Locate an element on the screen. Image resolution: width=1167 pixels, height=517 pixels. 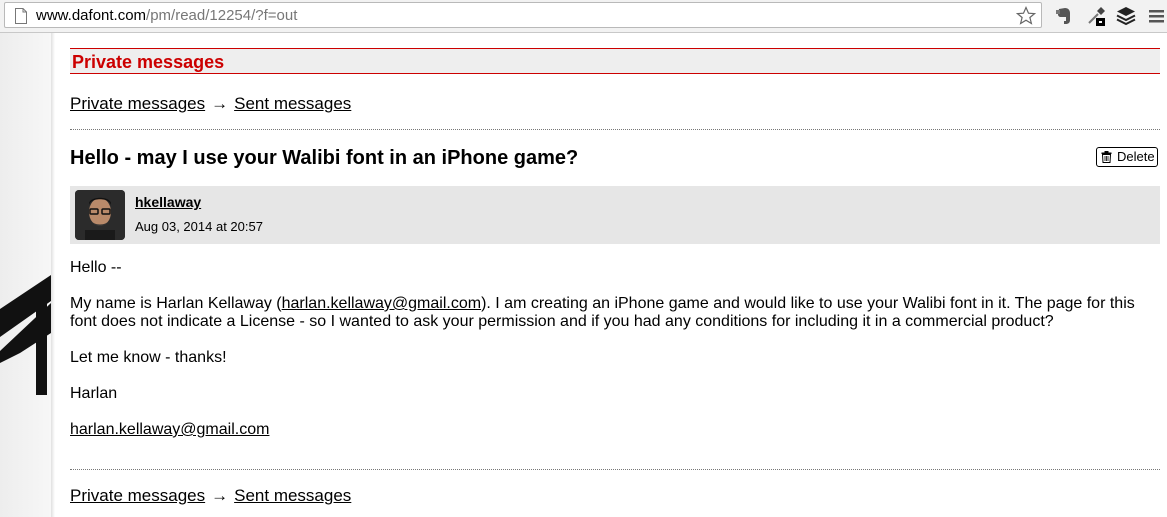
avatar is located at coordinates (100, 215).